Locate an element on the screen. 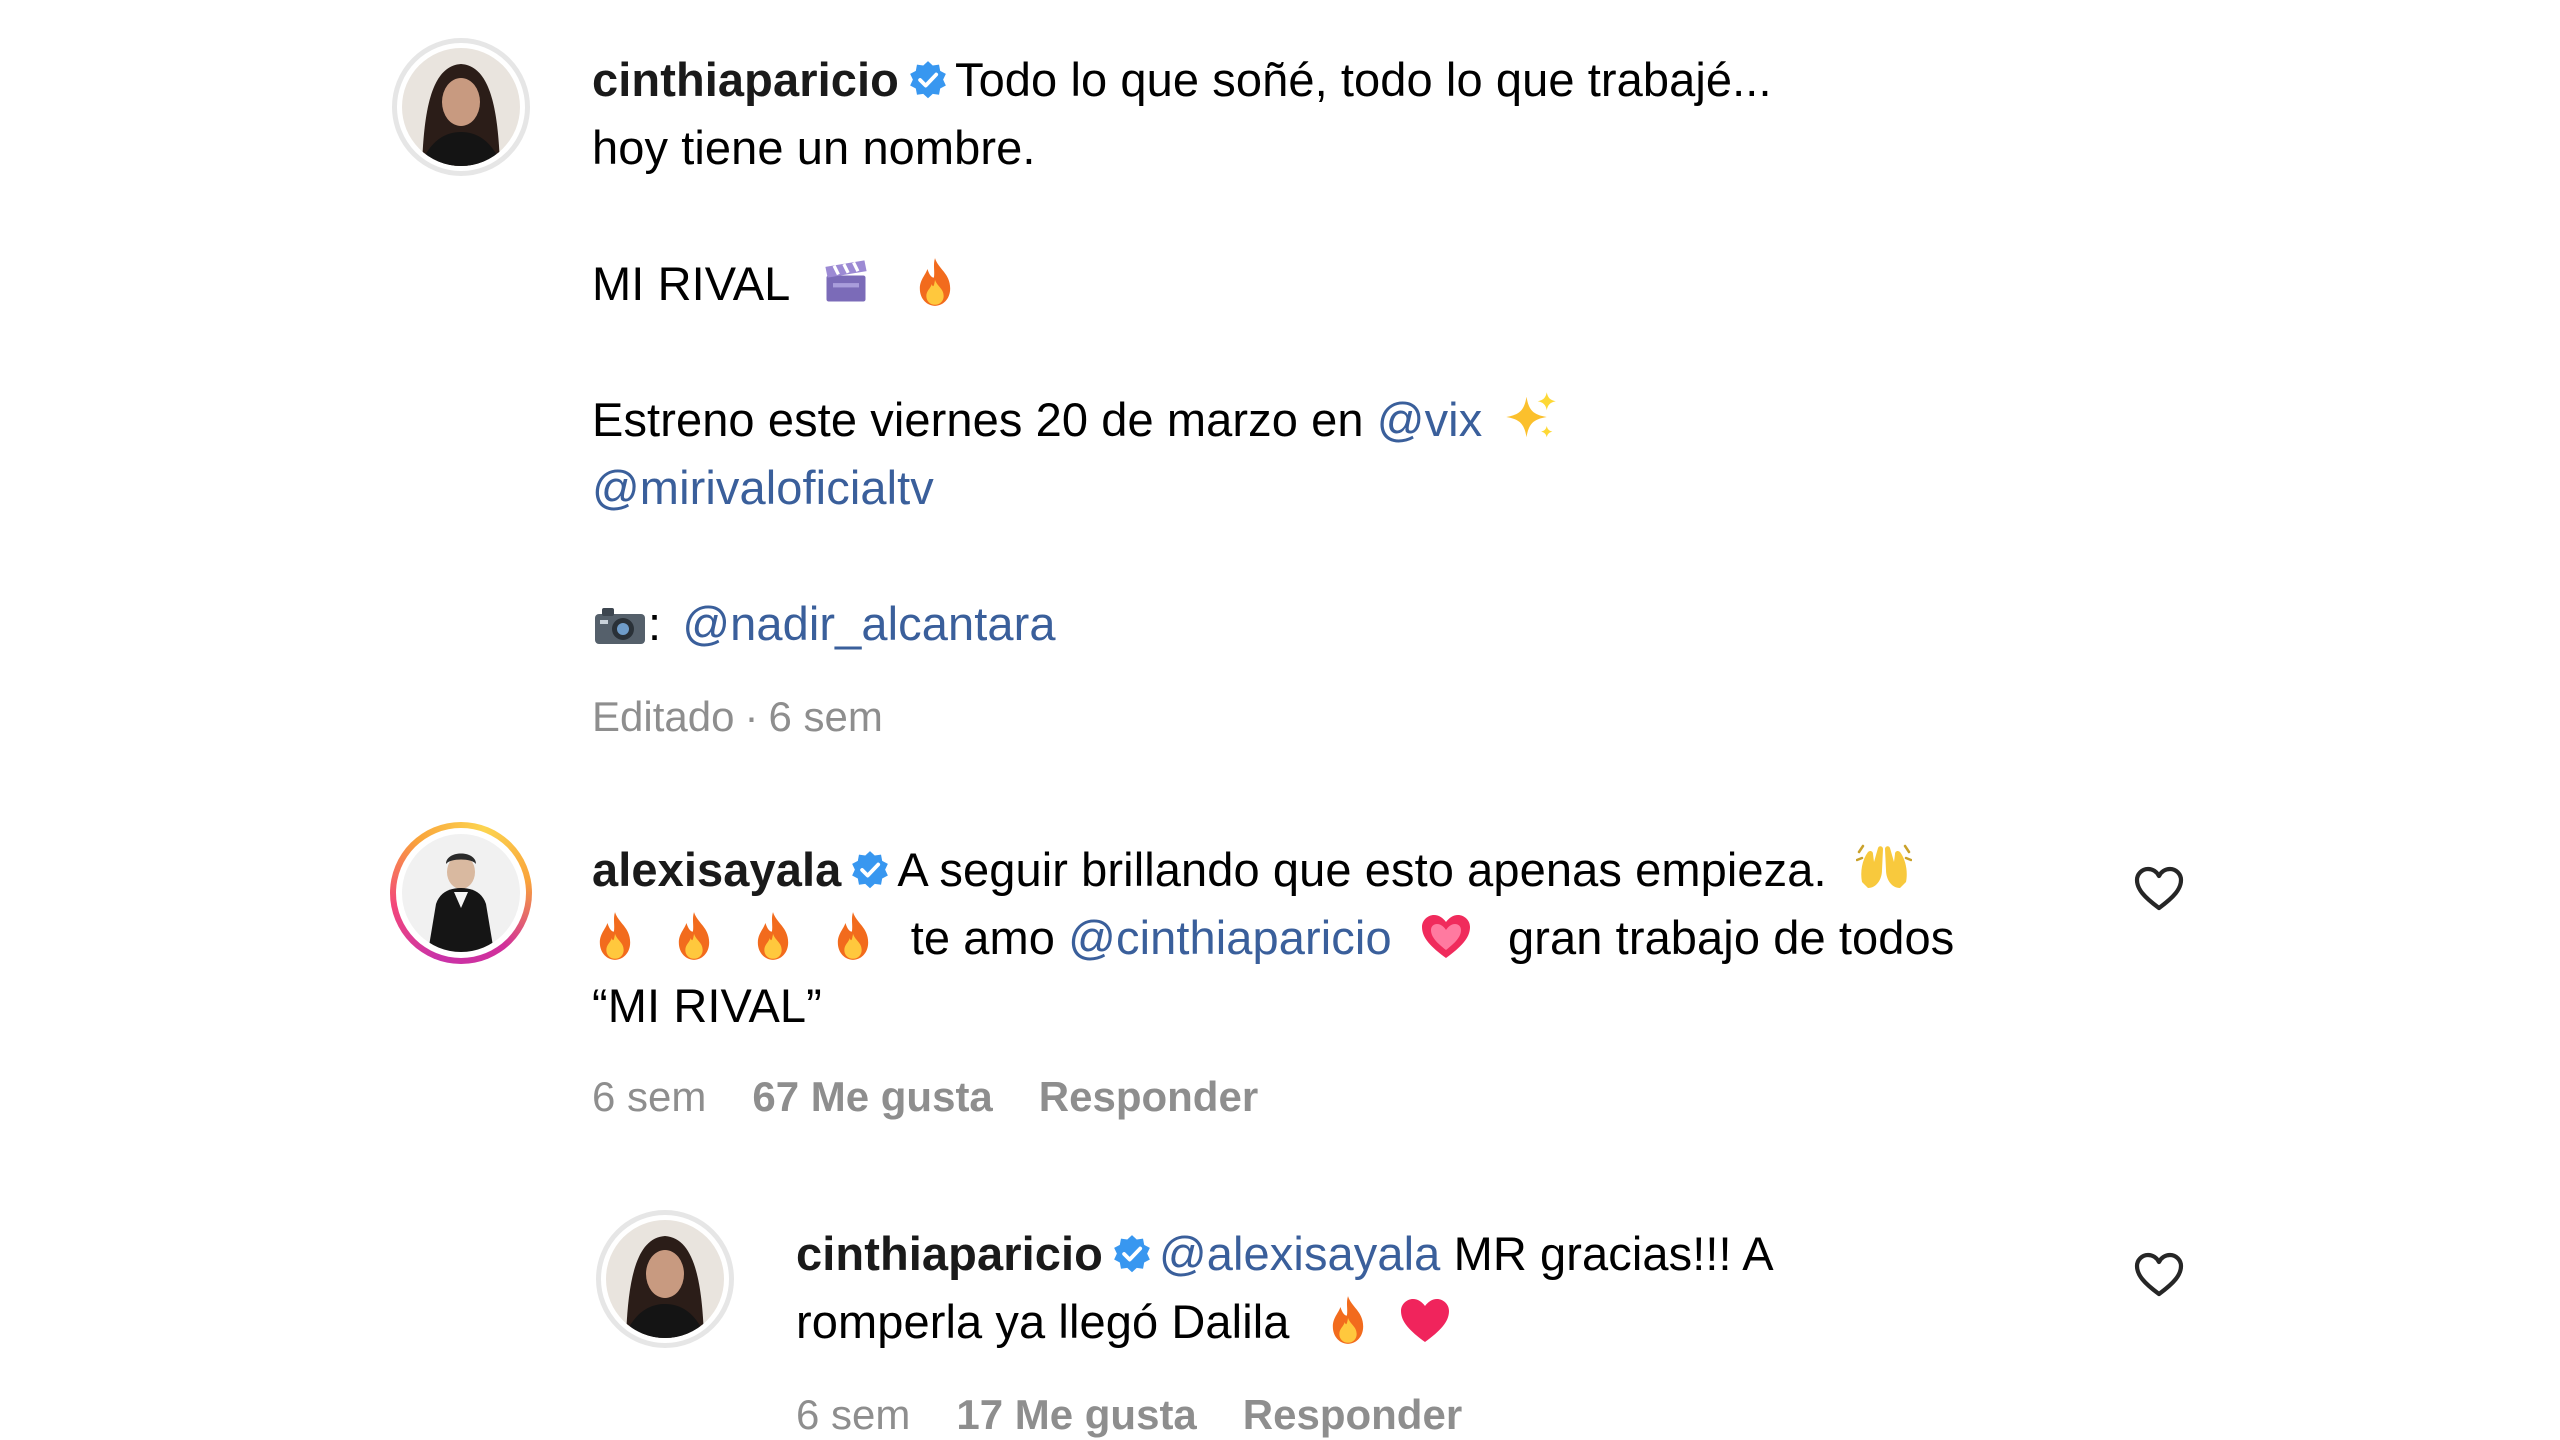 The image size is (2560, 1440). comment-1-text-2: te amo is located at coordinates (982, 937).